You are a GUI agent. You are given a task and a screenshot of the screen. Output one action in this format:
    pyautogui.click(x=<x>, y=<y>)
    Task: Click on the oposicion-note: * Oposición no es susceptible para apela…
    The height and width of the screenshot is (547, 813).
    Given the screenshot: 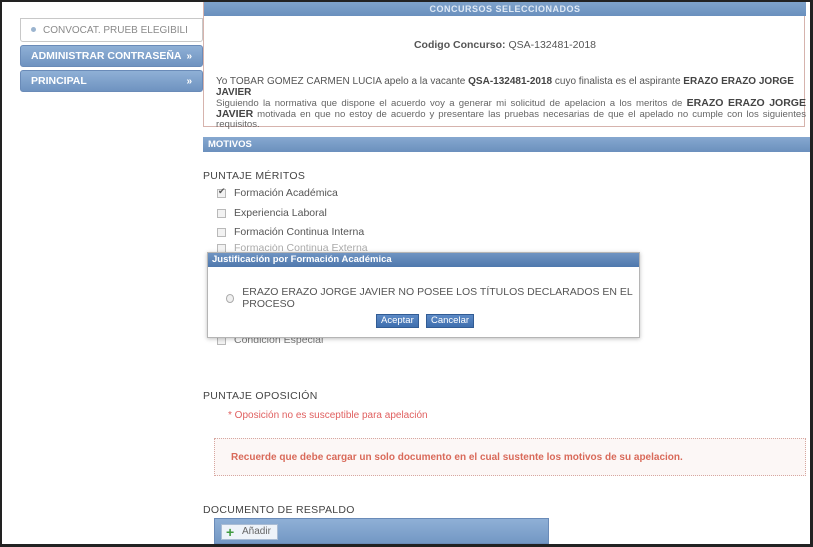 What is the action you would take?
    pyautogui.click(x=328, y=415)
    